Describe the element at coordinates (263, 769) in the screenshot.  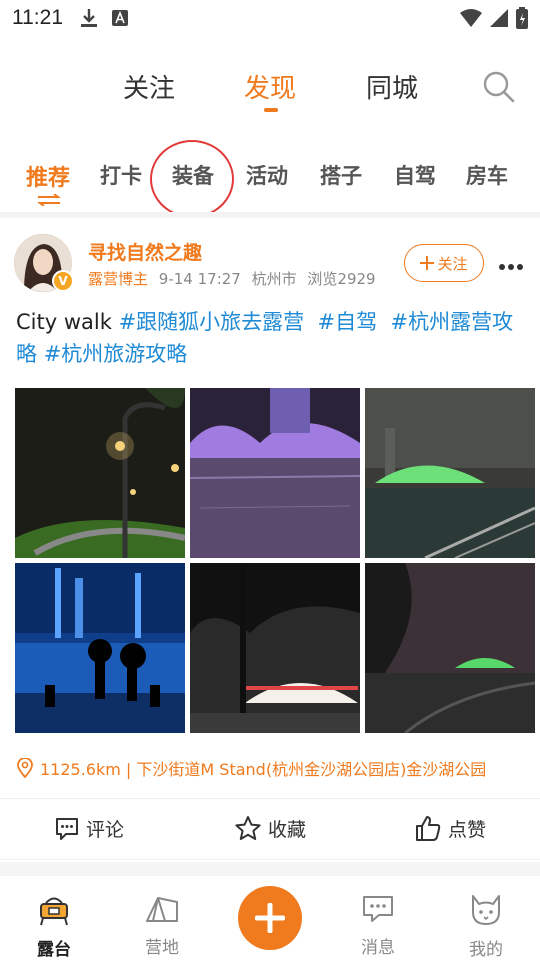
I see `location-text: 1125.6km | 下沙街道M Stand(杭州金沙湖公园店)金沙湖公园` at that location.